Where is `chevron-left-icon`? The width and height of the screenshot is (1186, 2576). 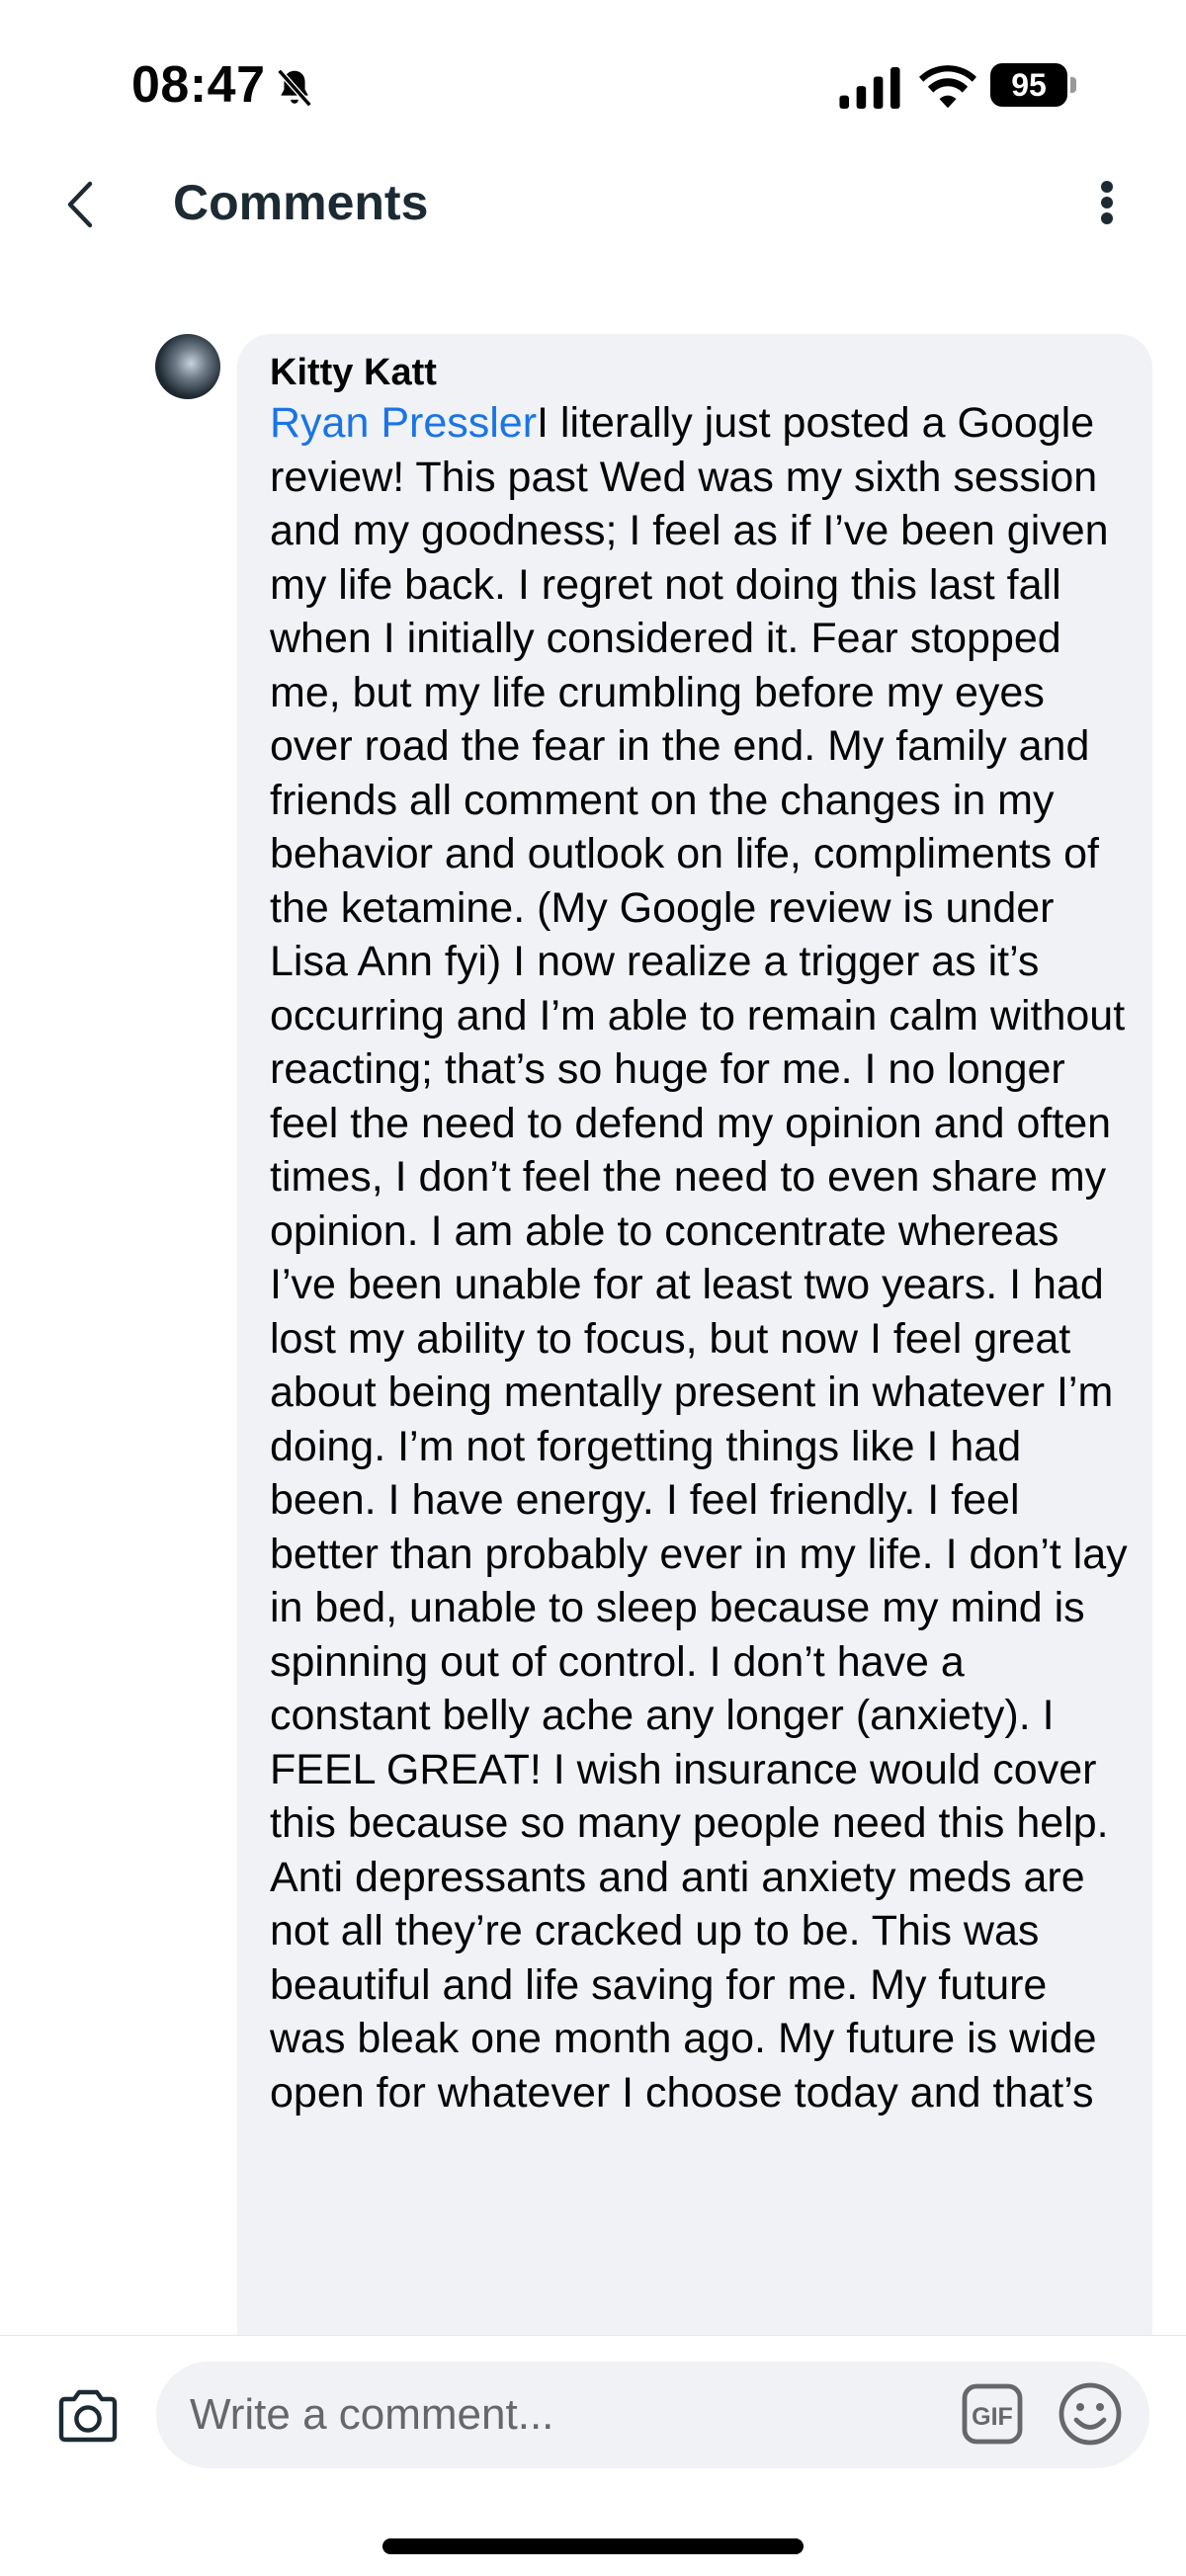
chevron-left-icon is located at coordinates (80, 204).